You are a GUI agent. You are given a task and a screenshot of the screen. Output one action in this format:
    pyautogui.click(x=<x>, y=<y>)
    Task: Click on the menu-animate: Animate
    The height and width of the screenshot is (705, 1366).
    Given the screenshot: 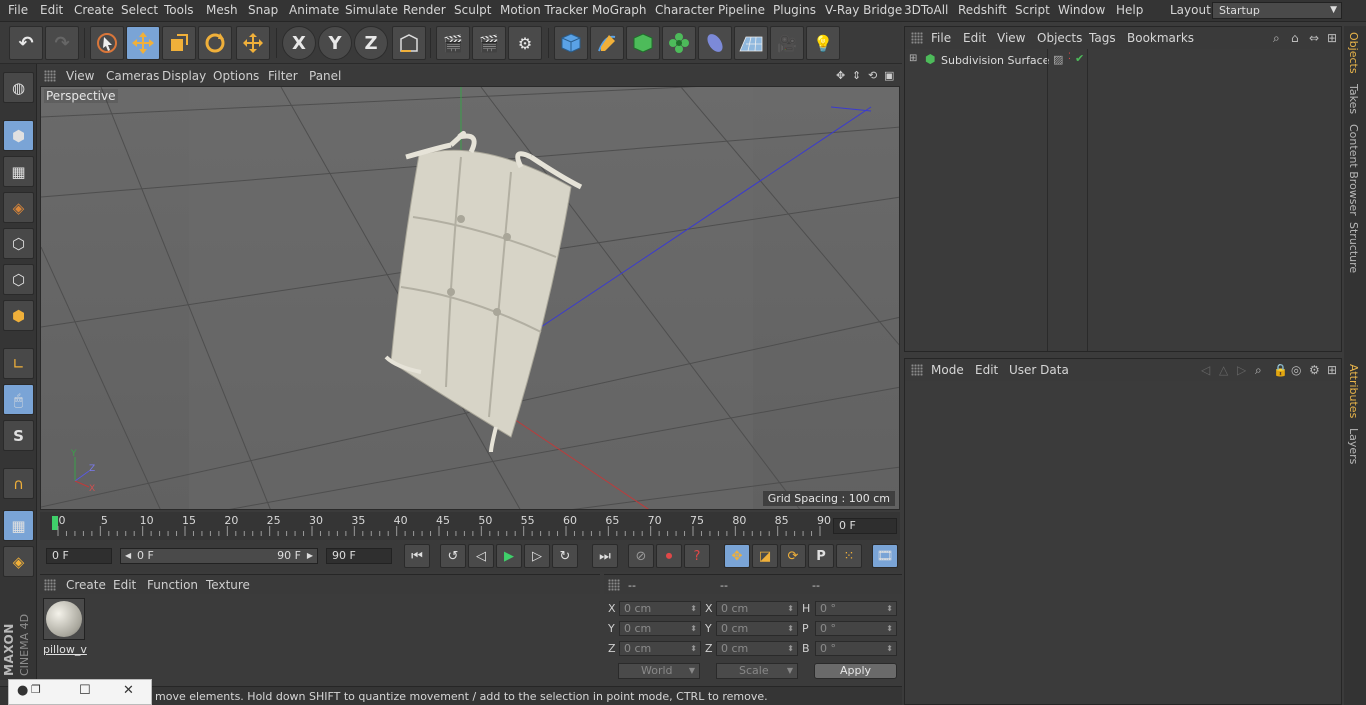 What is the action you would take?
    pyautogui.click(x=314, y=10)
    